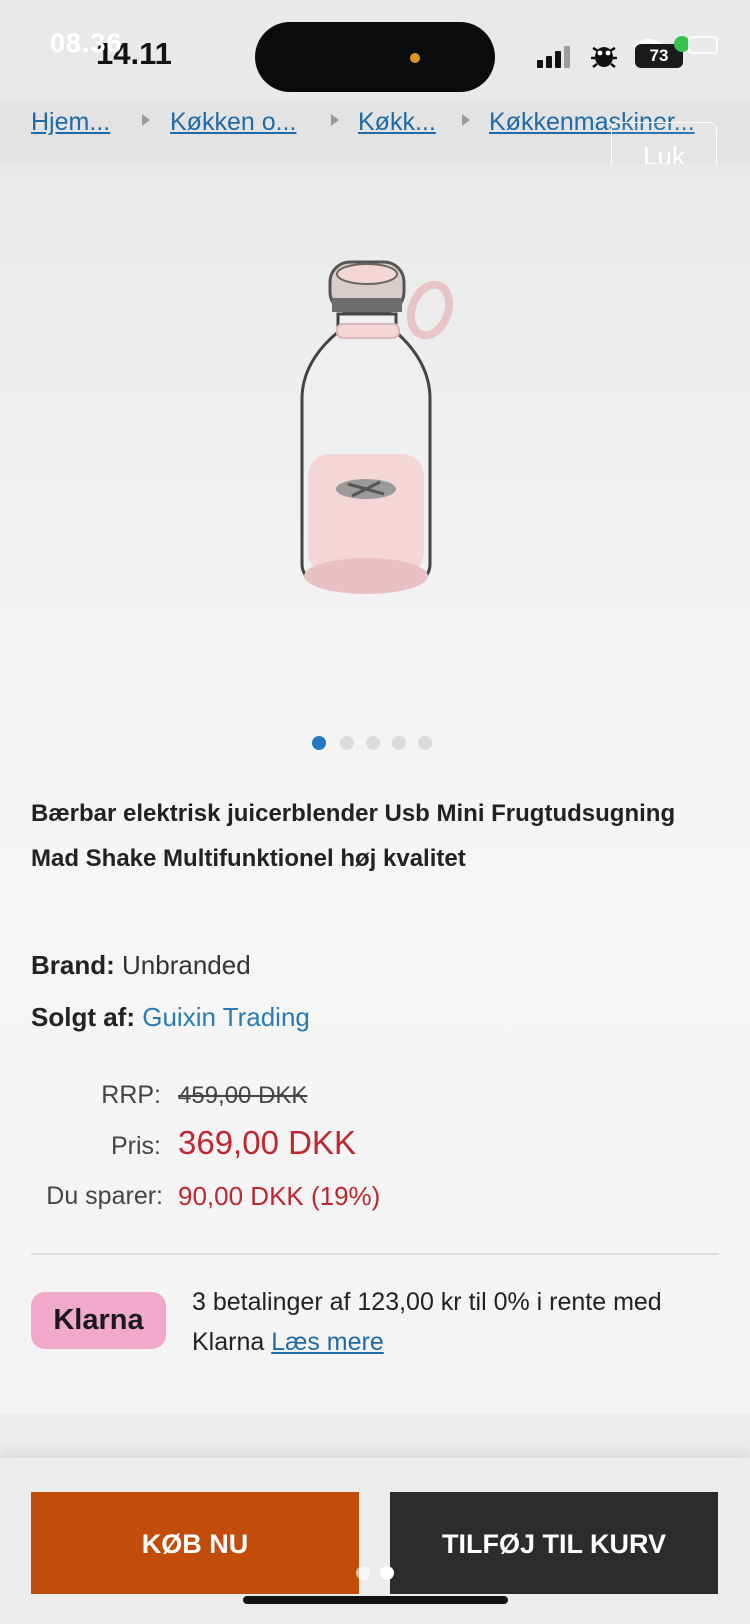 Image resolution: width=750 pixels, height=1624 pixels. I want to click on status-bar: 14.11 08.36 73, so click(375, 55).